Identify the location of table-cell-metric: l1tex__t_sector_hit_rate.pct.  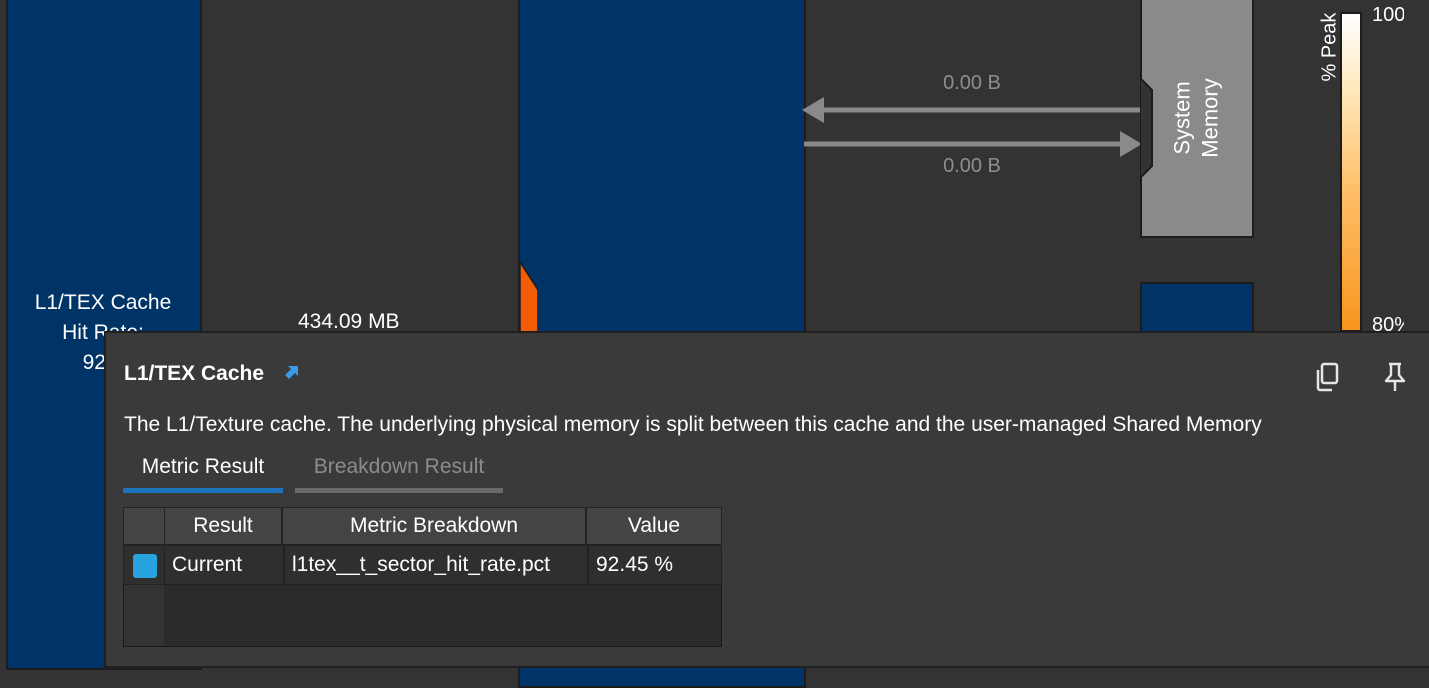
(436, 565).